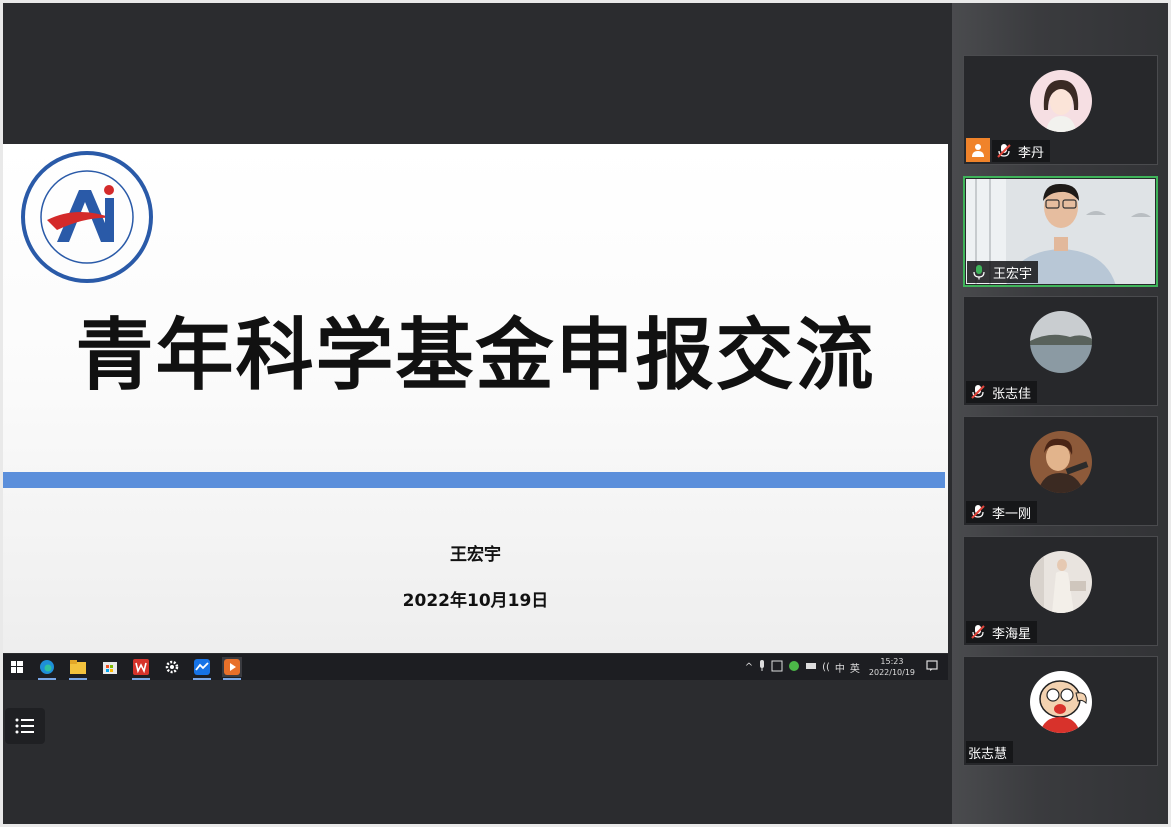 This screenshot has width=1171, height=827. I want to click on file-explorer-icon, so click(78, 668).